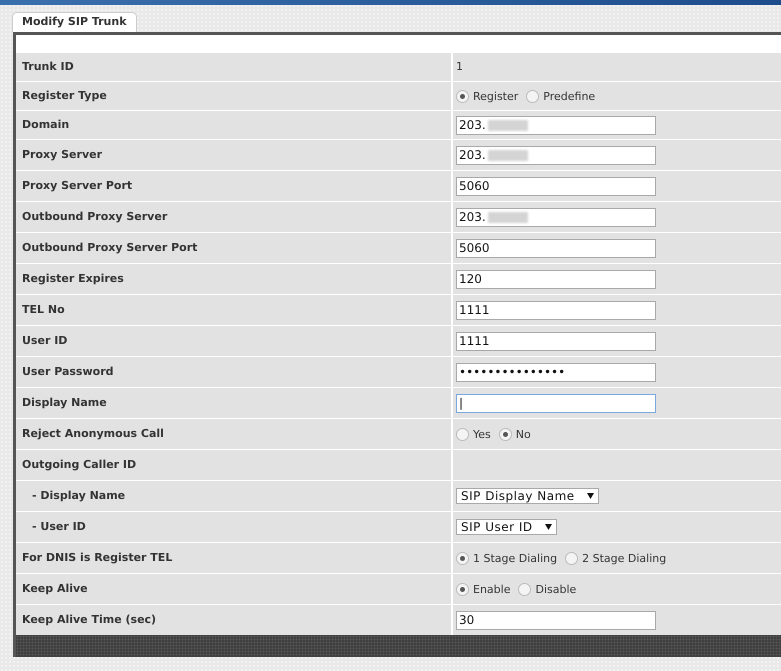 Image resolution: width=781 pixels, height=671 pixels. I want to click on field-label: Domain, so click(45, 124).